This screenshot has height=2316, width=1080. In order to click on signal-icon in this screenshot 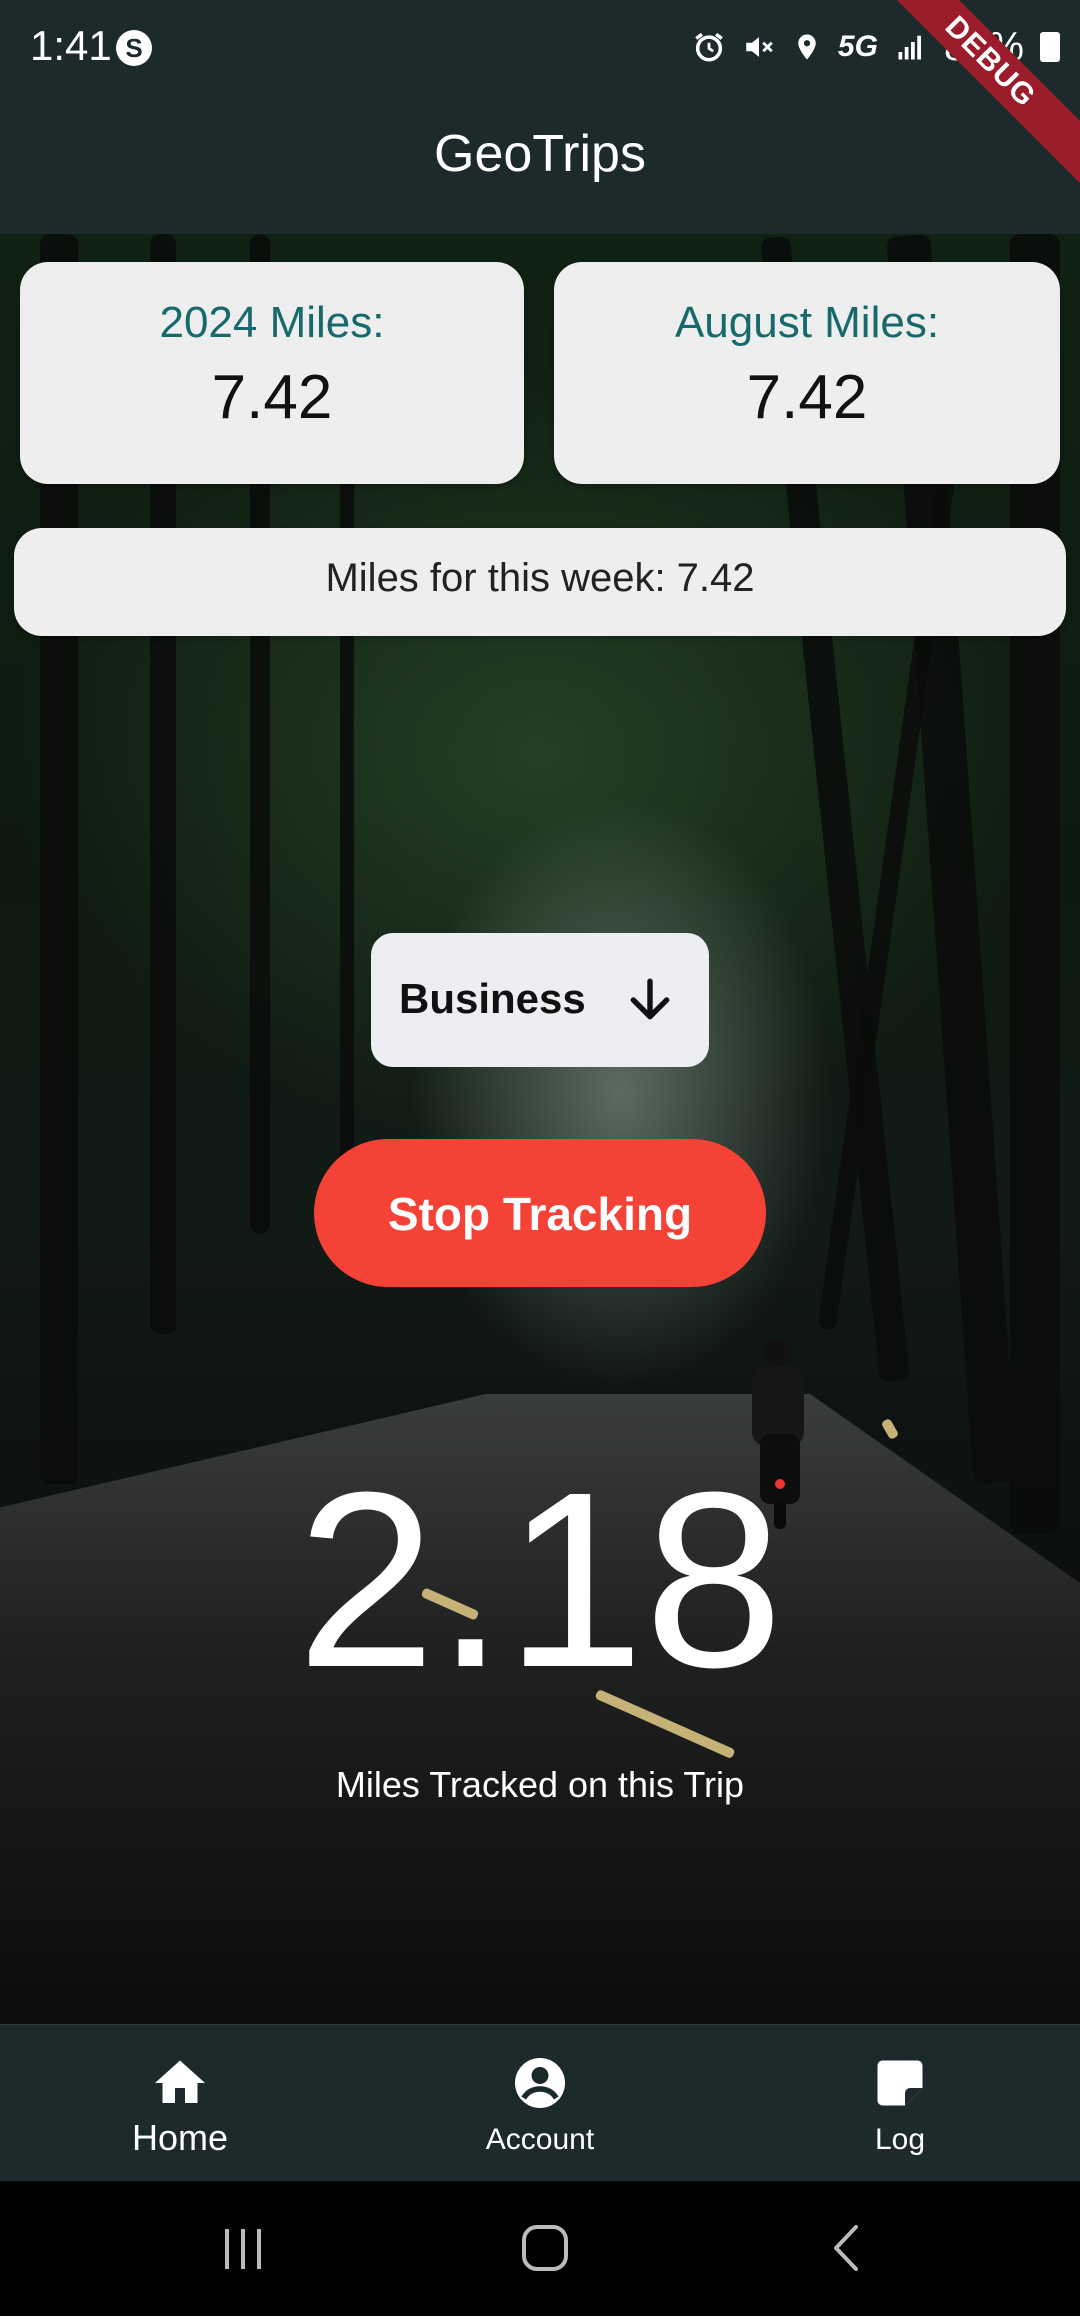, I will do `click(909, 47)`.